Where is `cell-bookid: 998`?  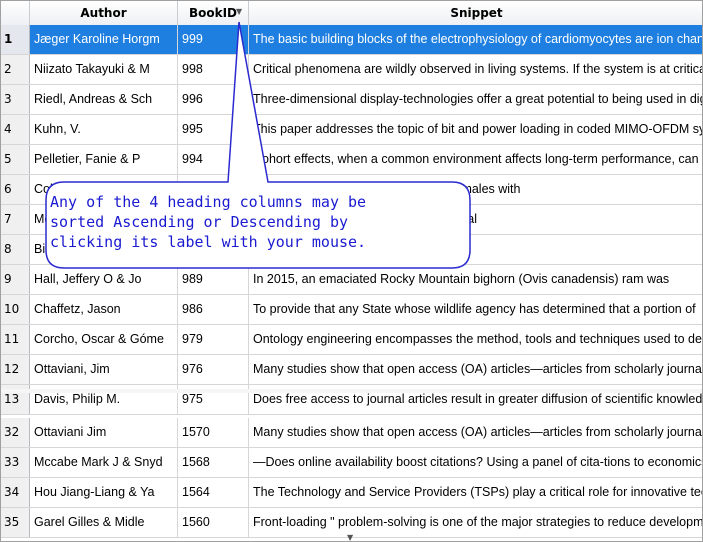 cell-bookid: 998 is located at coordinates (213, 69).